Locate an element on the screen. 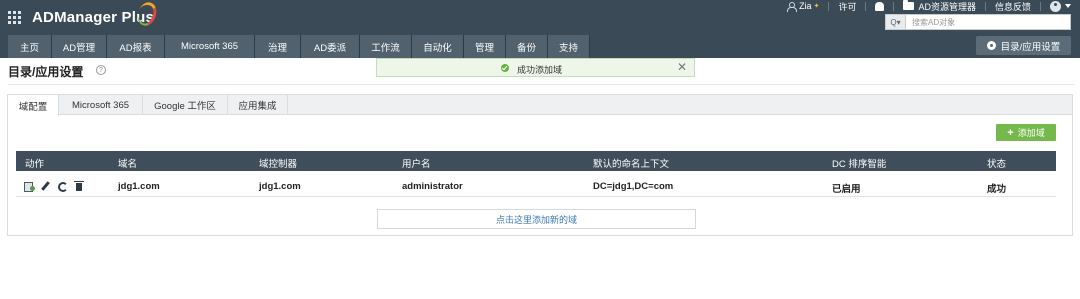  nav-tab: AD委派 is located at coordinates (330, 46).